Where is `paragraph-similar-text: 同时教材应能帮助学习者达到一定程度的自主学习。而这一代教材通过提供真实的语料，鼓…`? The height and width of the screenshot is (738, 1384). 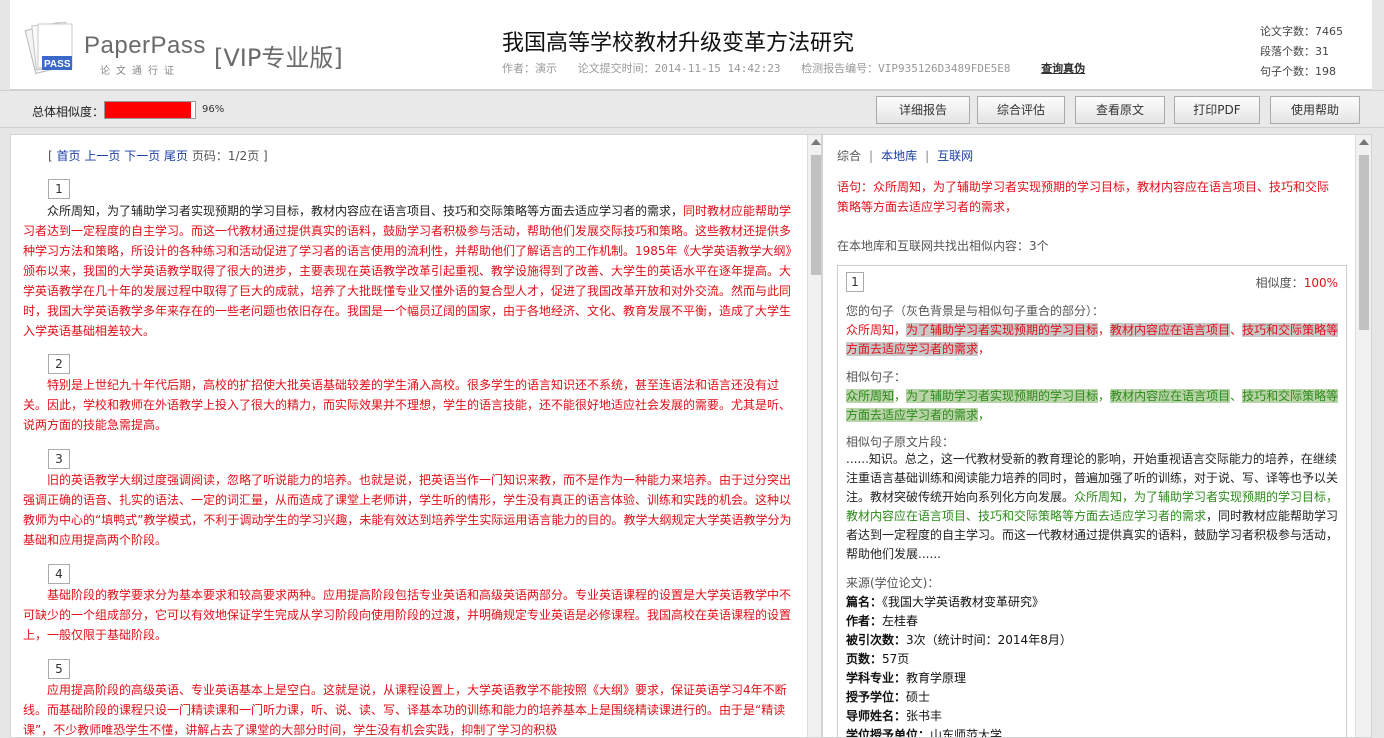
paragraph-similar-text: 同时教材应能帮助学习者达到一定程度的自主学习。而这一代教材通过提供真实的语料，鼓… is located at coordinates (407, 271).